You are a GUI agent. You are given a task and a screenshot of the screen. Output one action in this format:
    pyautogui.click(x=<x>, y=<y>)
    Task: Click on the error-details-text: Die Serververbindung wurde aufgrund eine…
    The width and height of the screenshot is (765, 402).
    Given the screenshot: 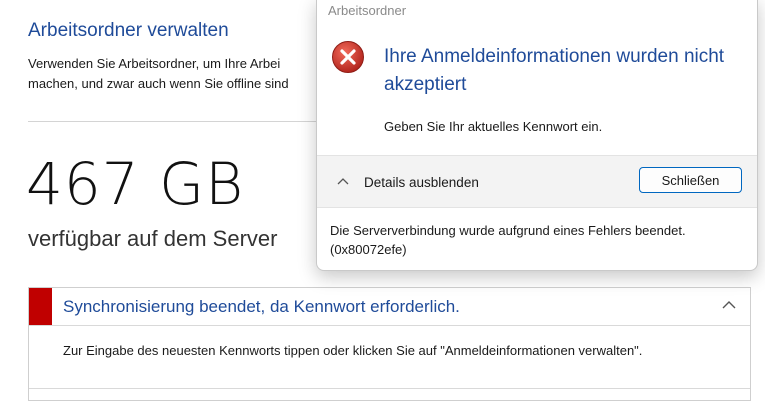 What is the action you would take?
    pyautogui.click(x=508, y=230)
    